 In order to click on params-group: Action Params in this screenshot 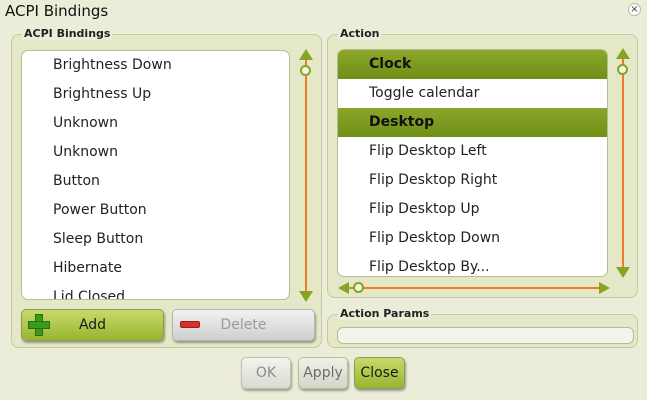, I will do `click(482, 327)`.